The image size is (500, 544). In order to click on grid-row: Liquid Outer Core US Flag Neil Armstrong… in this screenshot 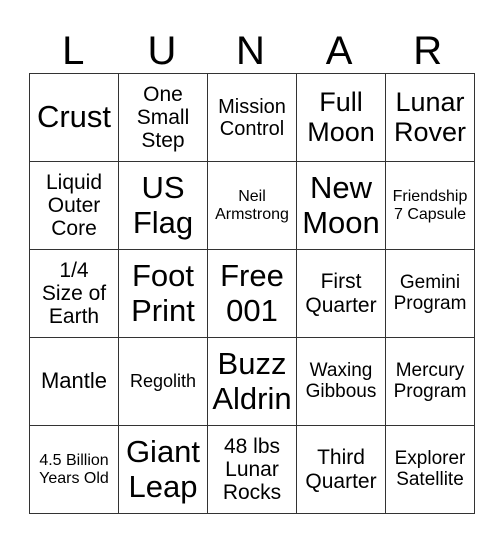, I will do `click(252, 205)`.